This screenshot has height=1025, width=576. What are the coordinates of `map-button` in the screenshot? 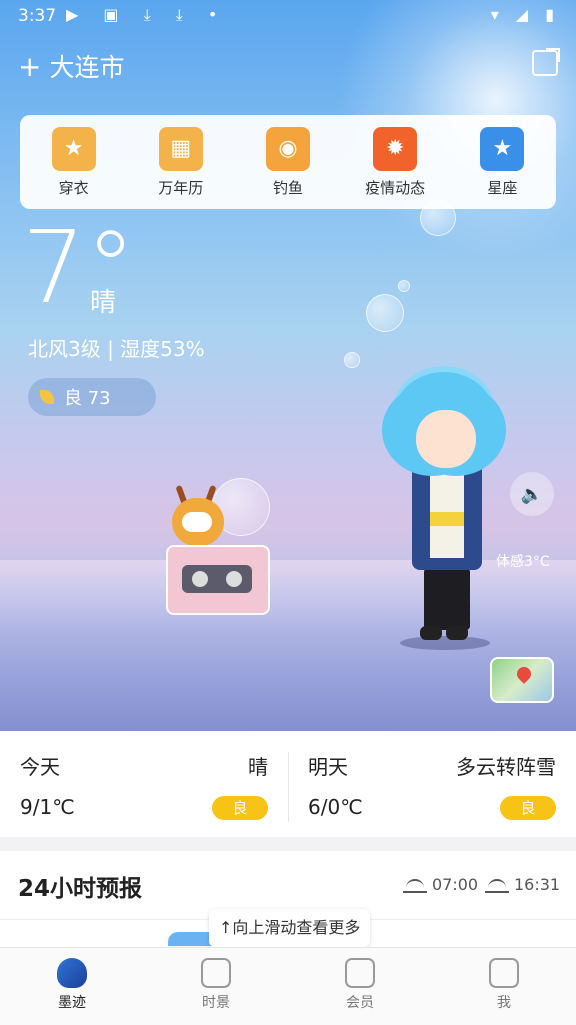 It's located at (522, 680).